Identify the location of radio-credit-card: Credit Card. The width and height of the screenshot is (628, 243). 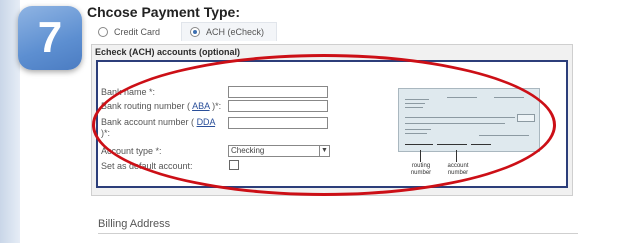
(129, 32).